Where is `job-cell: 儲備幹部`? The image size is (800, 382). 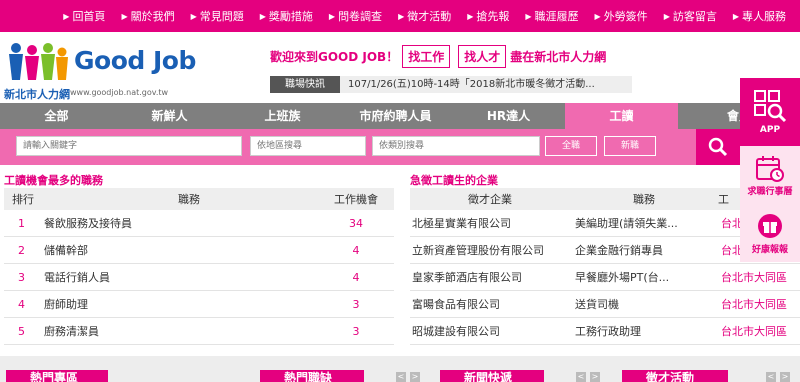
job-cell: 儲備幹部 is located at coordinates (189, 250).